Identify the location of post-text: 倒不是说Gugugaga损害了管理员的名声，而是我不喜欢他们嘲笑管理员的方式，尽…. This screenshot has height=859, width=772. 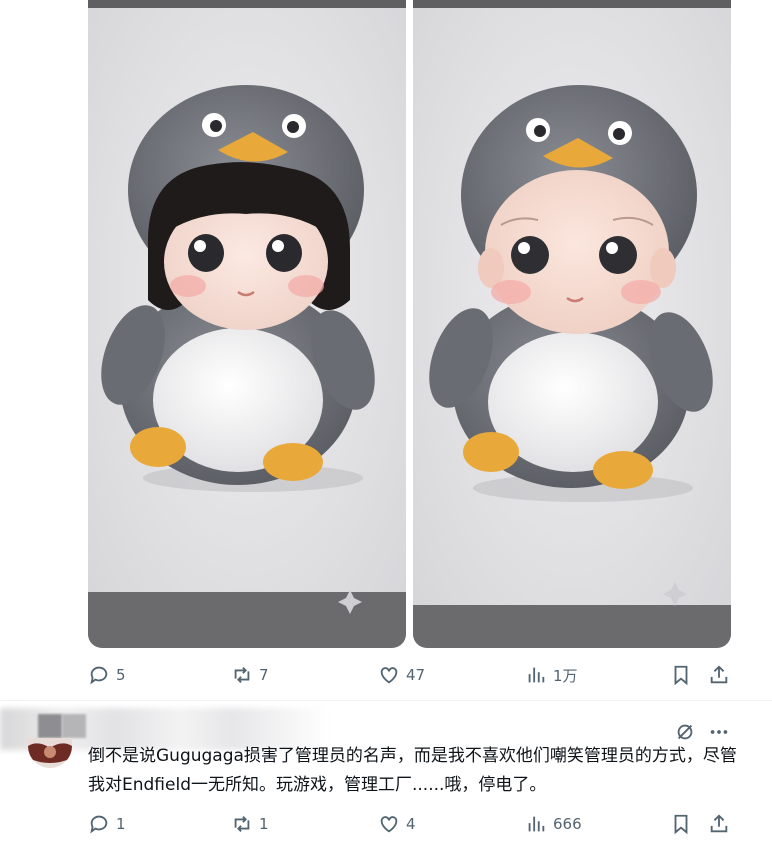
(412, 770).